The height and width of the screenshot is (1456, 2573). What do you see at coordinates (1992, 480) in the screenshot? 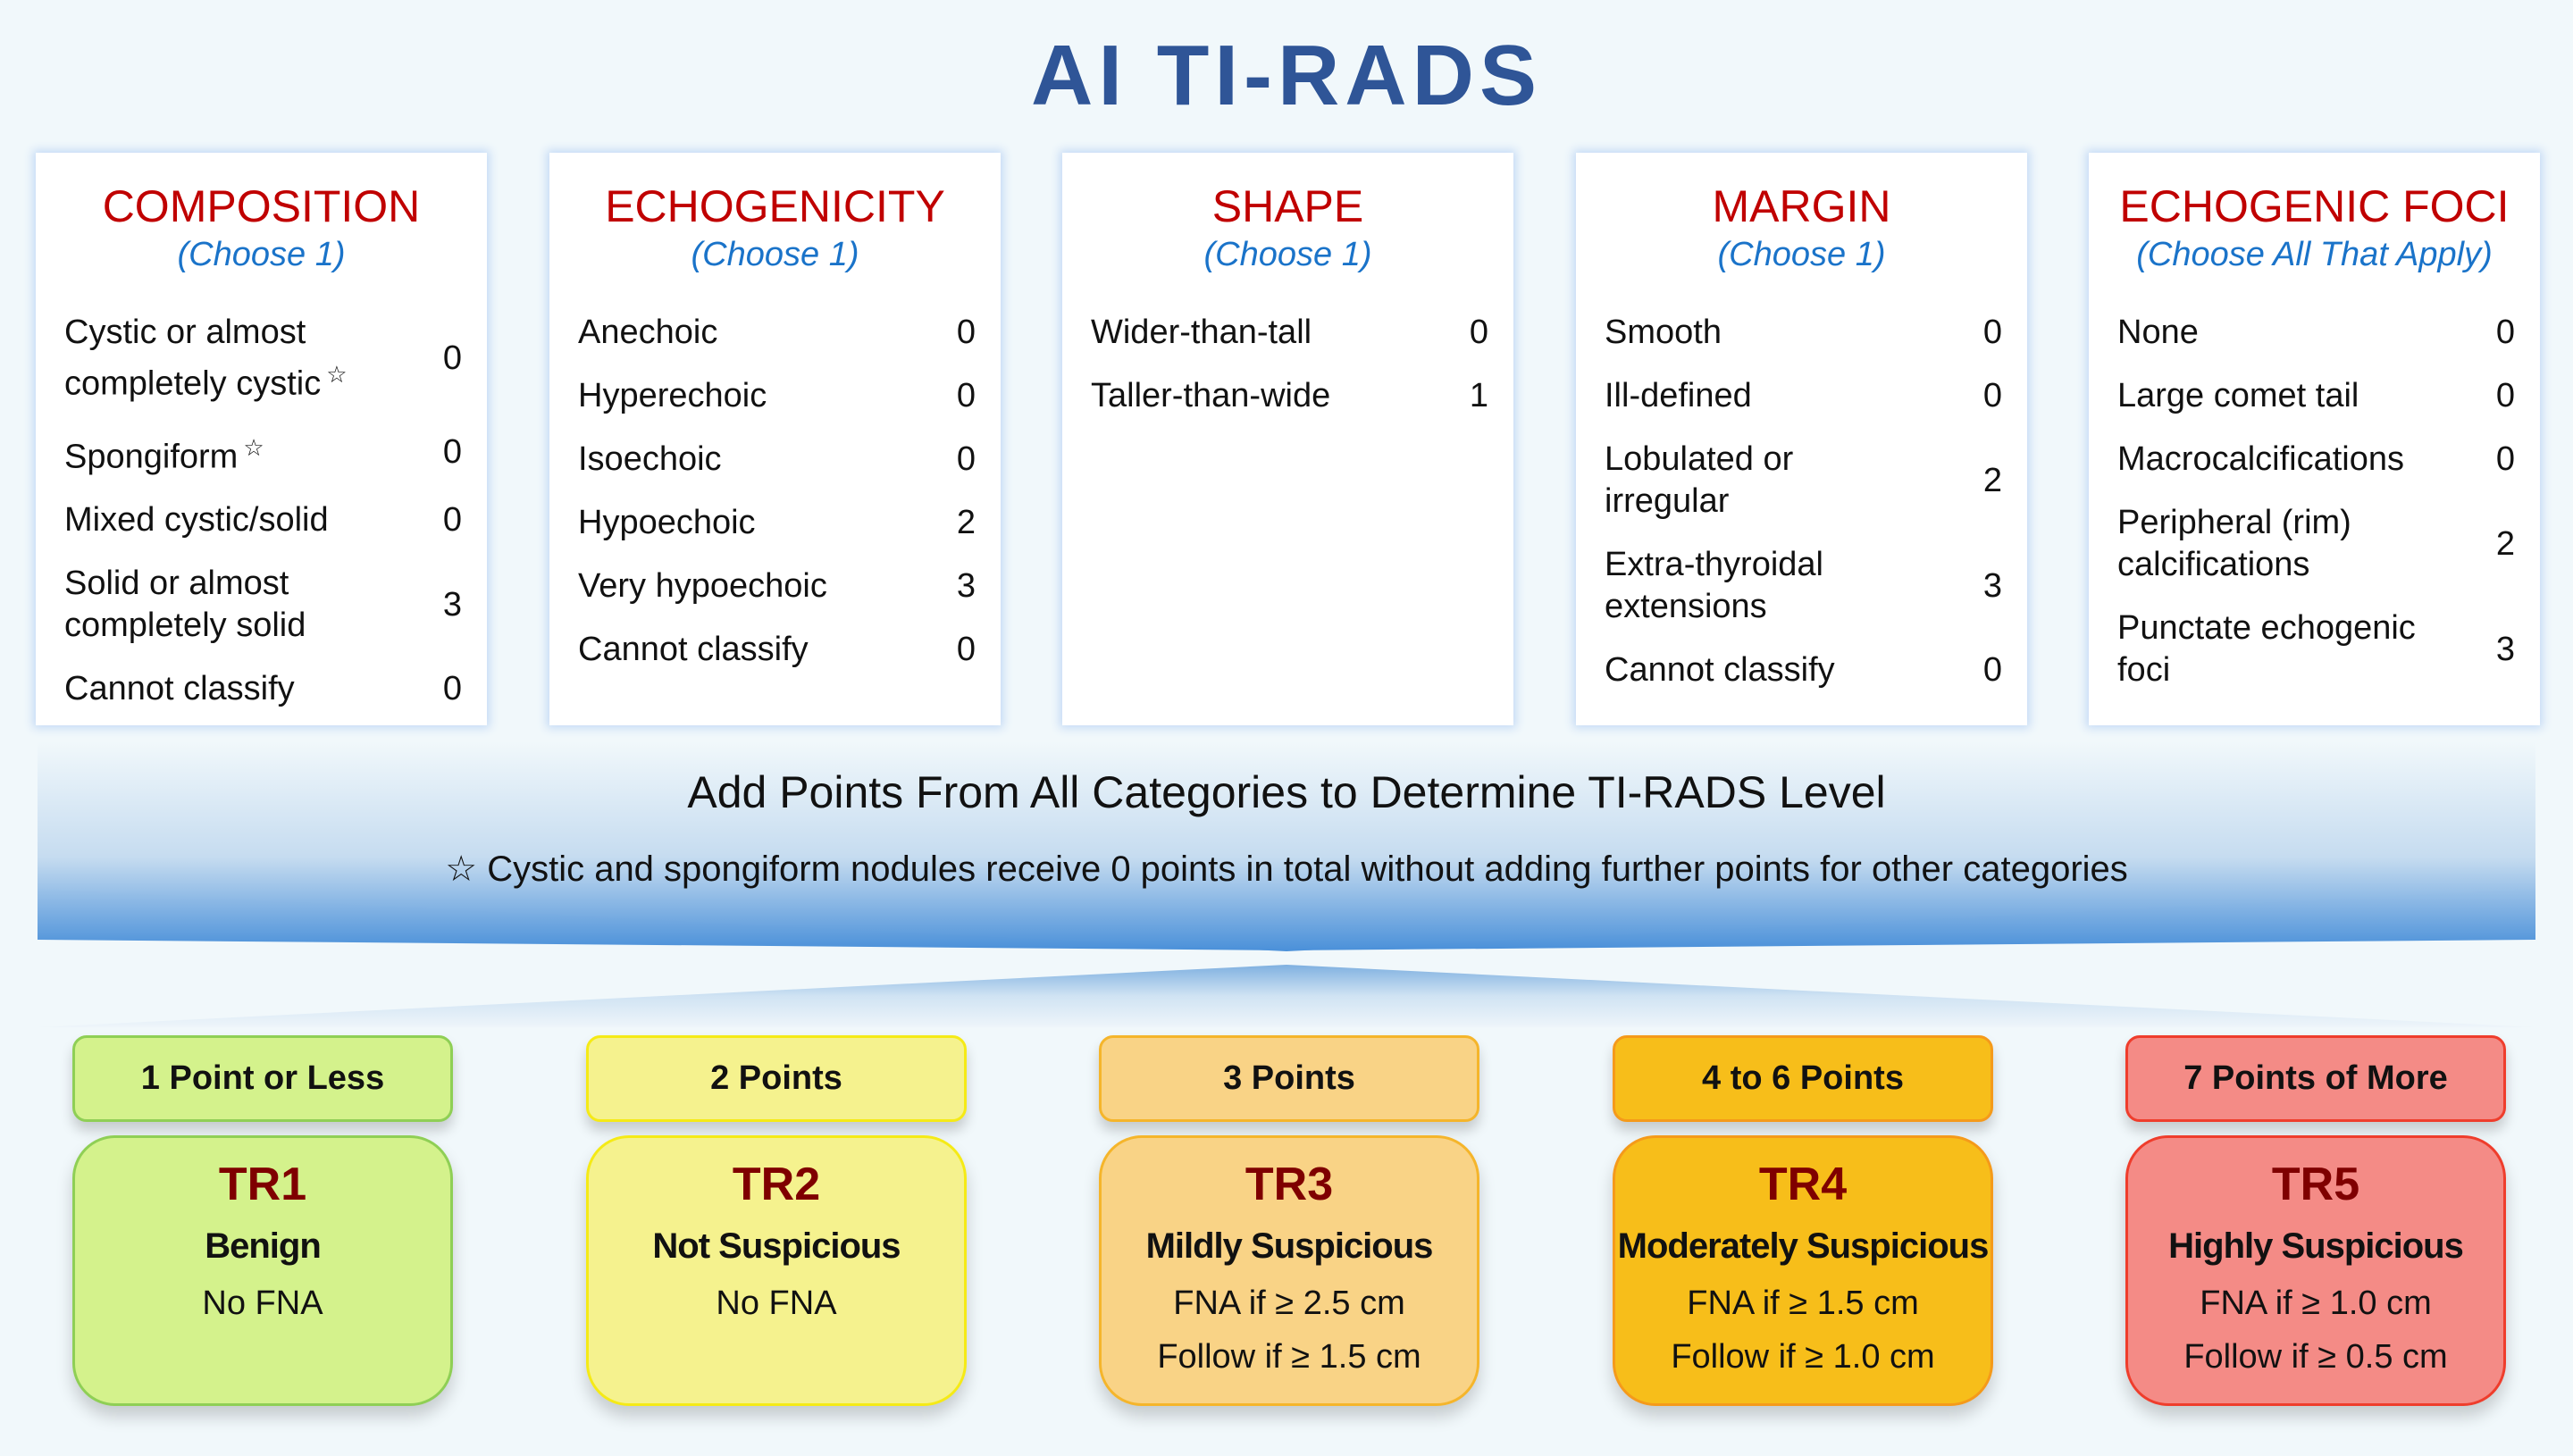
I see `item-points: 2` at bounding box center [1992, 480].